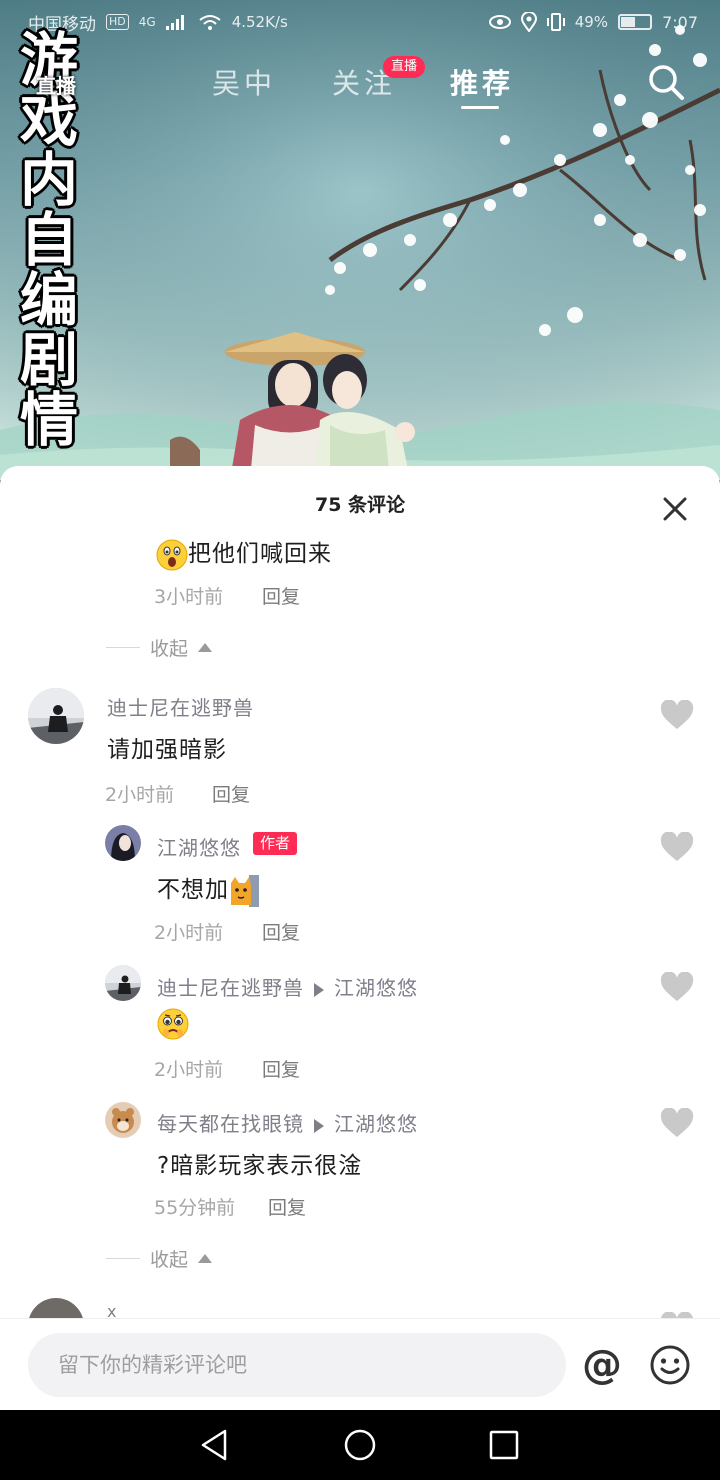  What do you see at coordinates (244, 82) in the screenshot?
I see `tab-local: 吴中` at bounding box center [244, 82].